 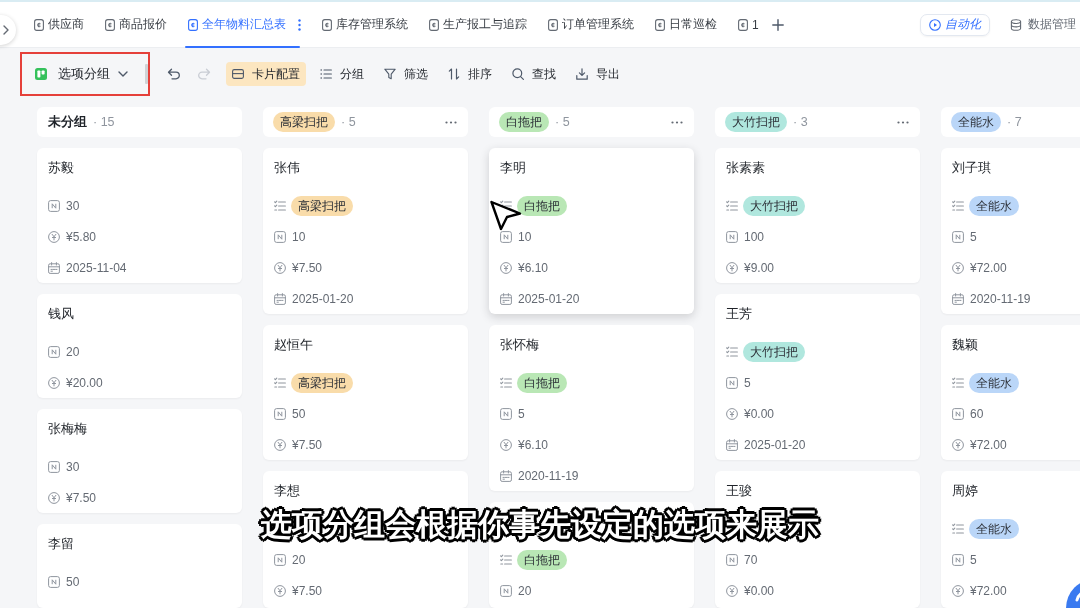 What do you see at coordinates (139, 566) in the screenshot?
I see `record-card: 李留 50` at bounding box center [139, 566].